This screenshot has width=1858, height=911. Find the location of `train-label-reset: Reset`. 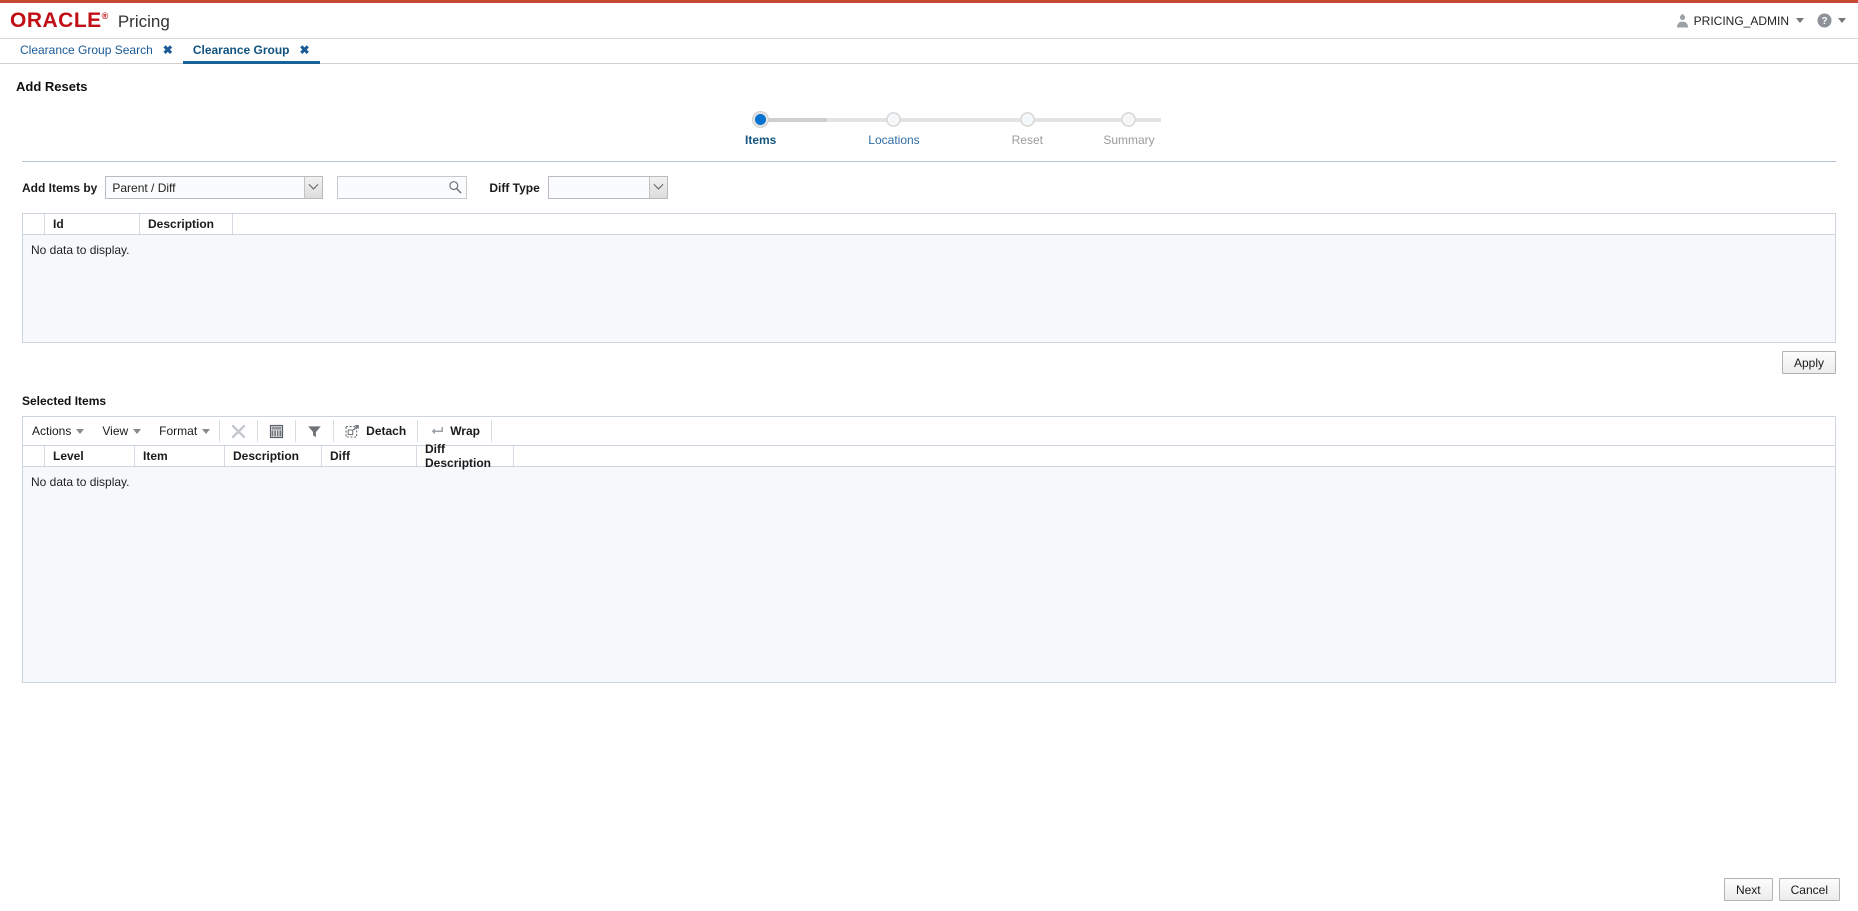

train-label-reset: Reset is located at coordinates (1027, 140).